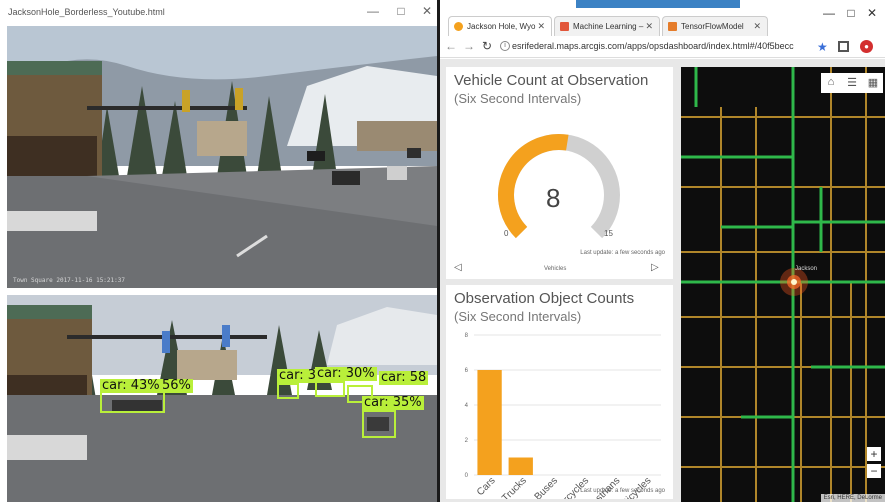 This screenshot has height=502, width=885. Describe the element at coordinates (427, 11) in the screenshot. I see `close-button: ✕` at that location.